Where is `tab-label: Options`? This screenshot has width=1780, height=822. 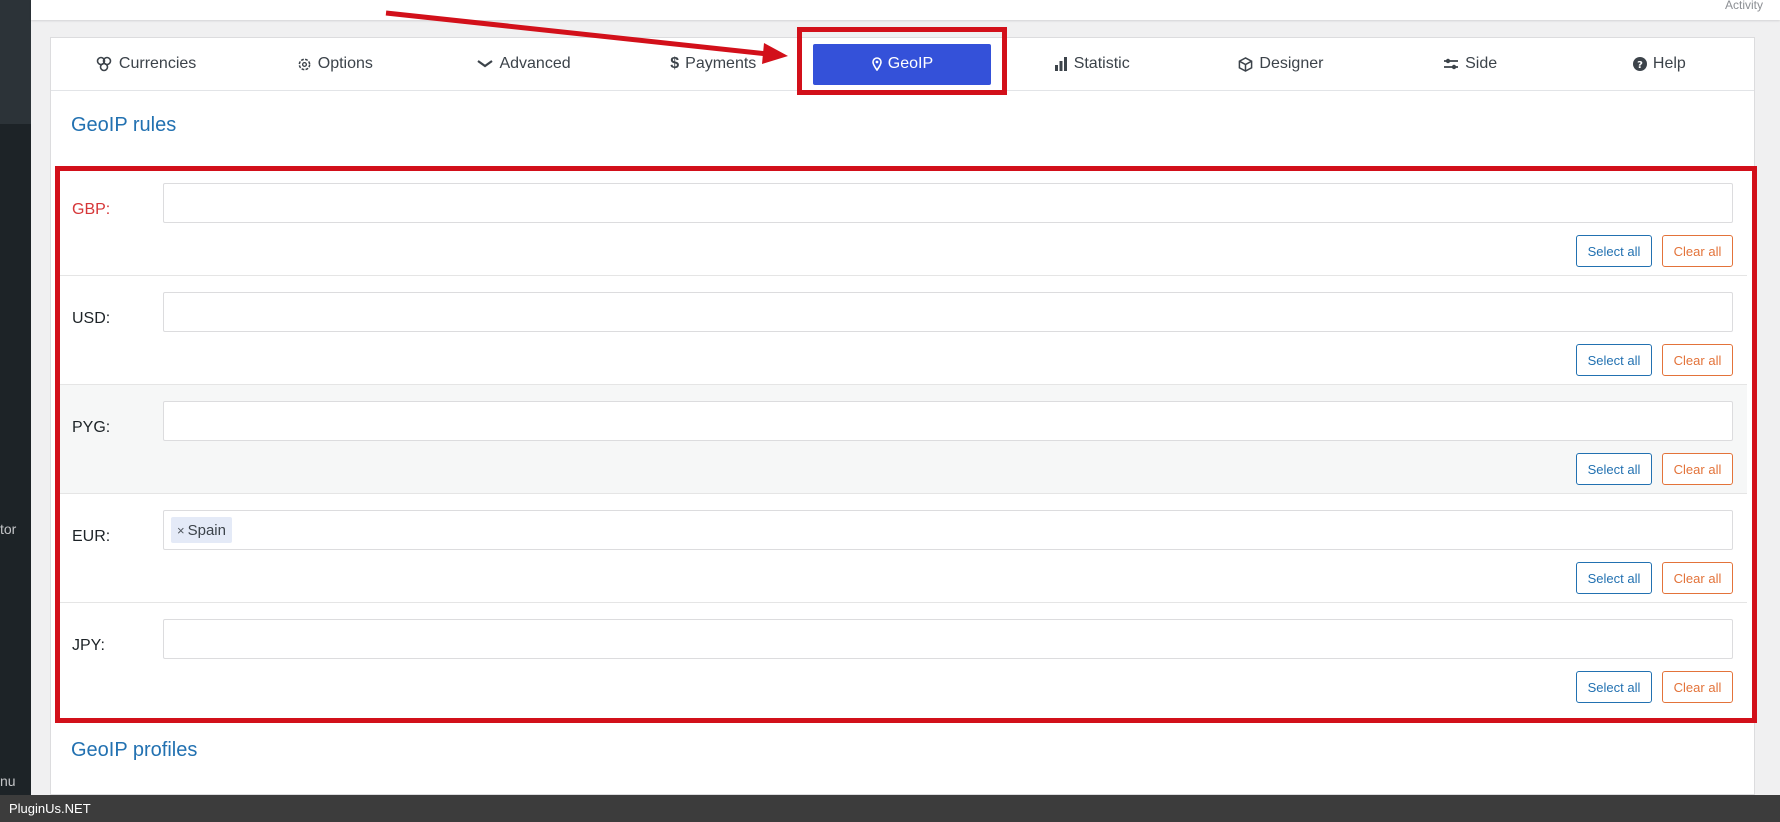 tab-label: Options is located at coordinates (345, 63).